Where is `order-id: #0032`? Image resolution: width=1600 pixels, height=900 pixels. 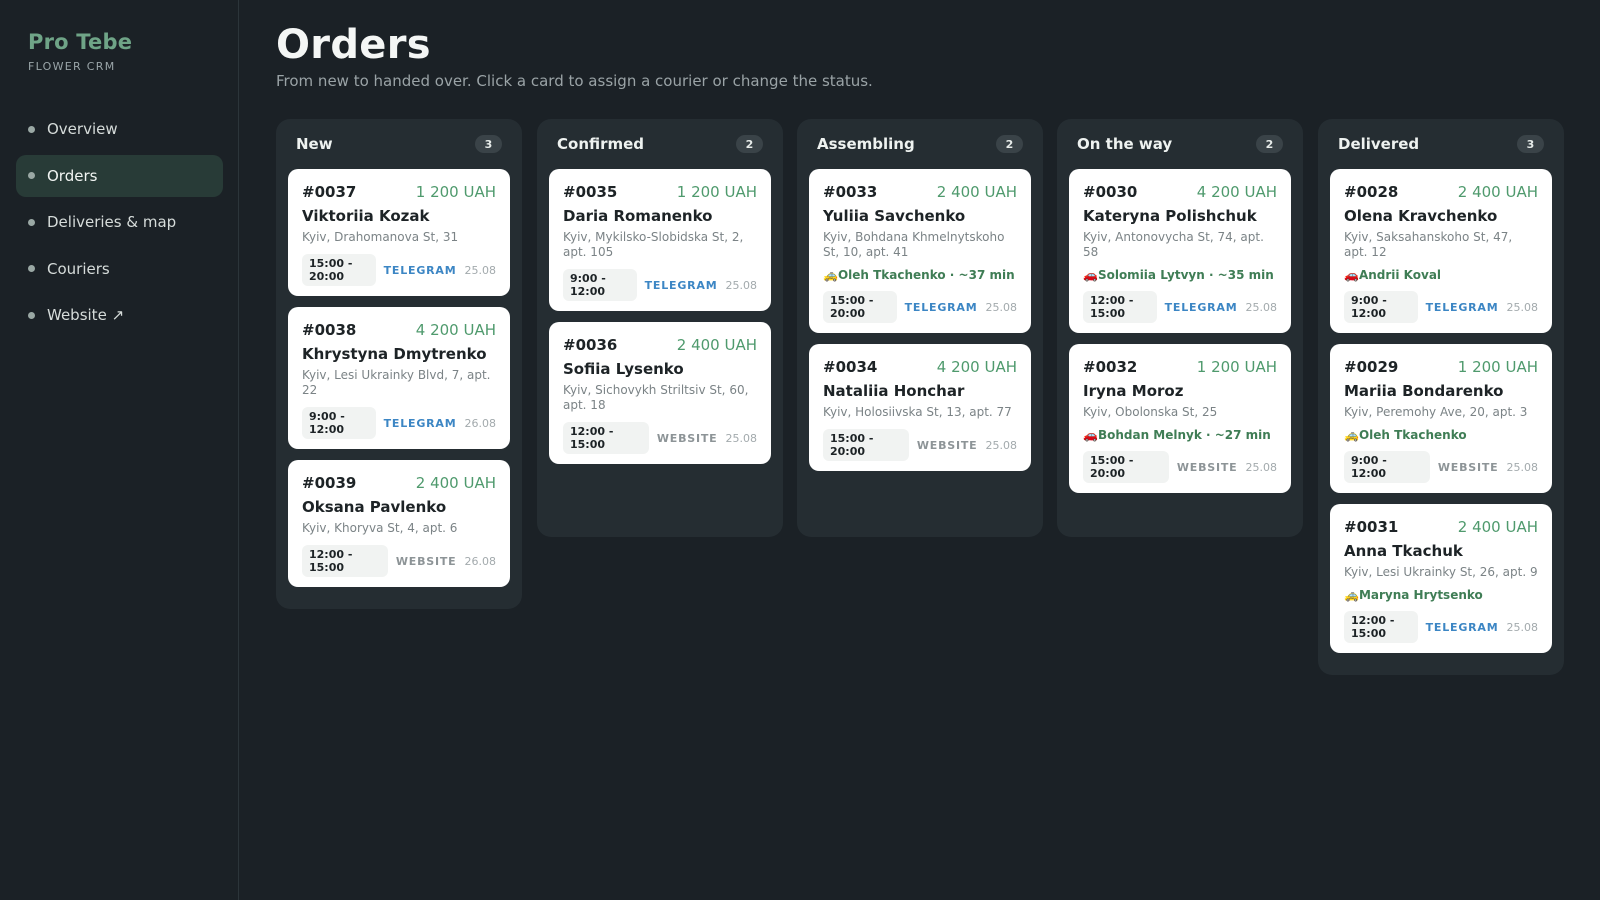
order-id: #0032 is located at coordinates (1110, 367).